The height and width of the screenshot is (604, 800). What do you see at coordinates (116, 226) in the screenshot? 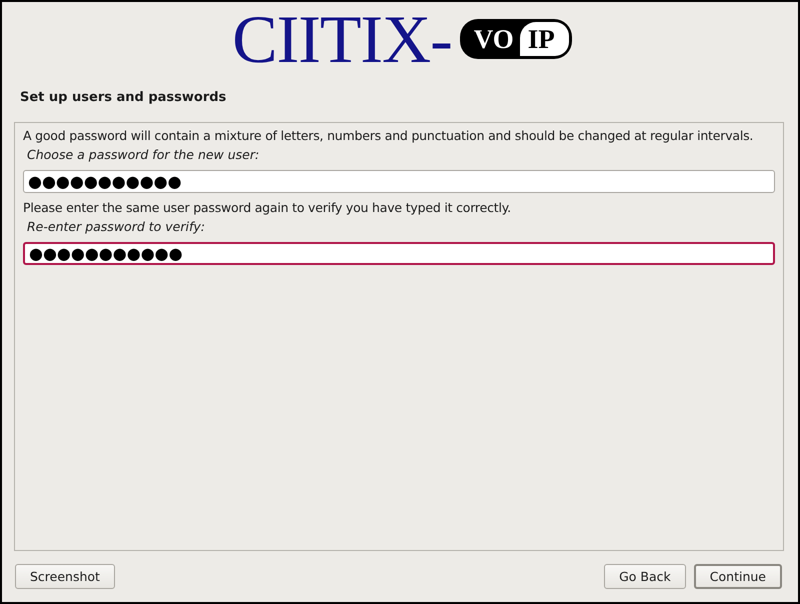
I see `field-label: Re-enter password to verify:` at bounding box center [116, 226].